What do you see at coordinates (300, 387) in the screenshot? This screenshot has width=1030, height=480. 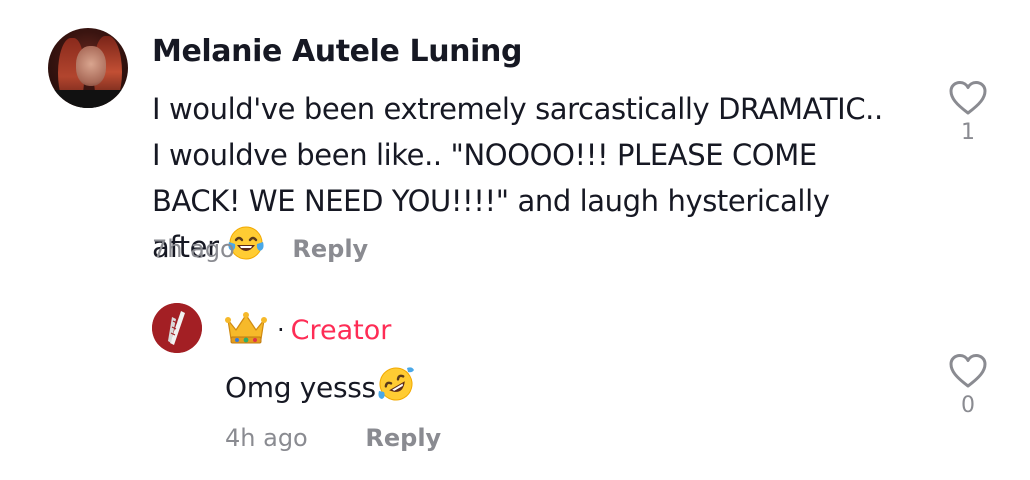 I see `reply-text-content: Omg yesss` at bounding box center [300, 387].